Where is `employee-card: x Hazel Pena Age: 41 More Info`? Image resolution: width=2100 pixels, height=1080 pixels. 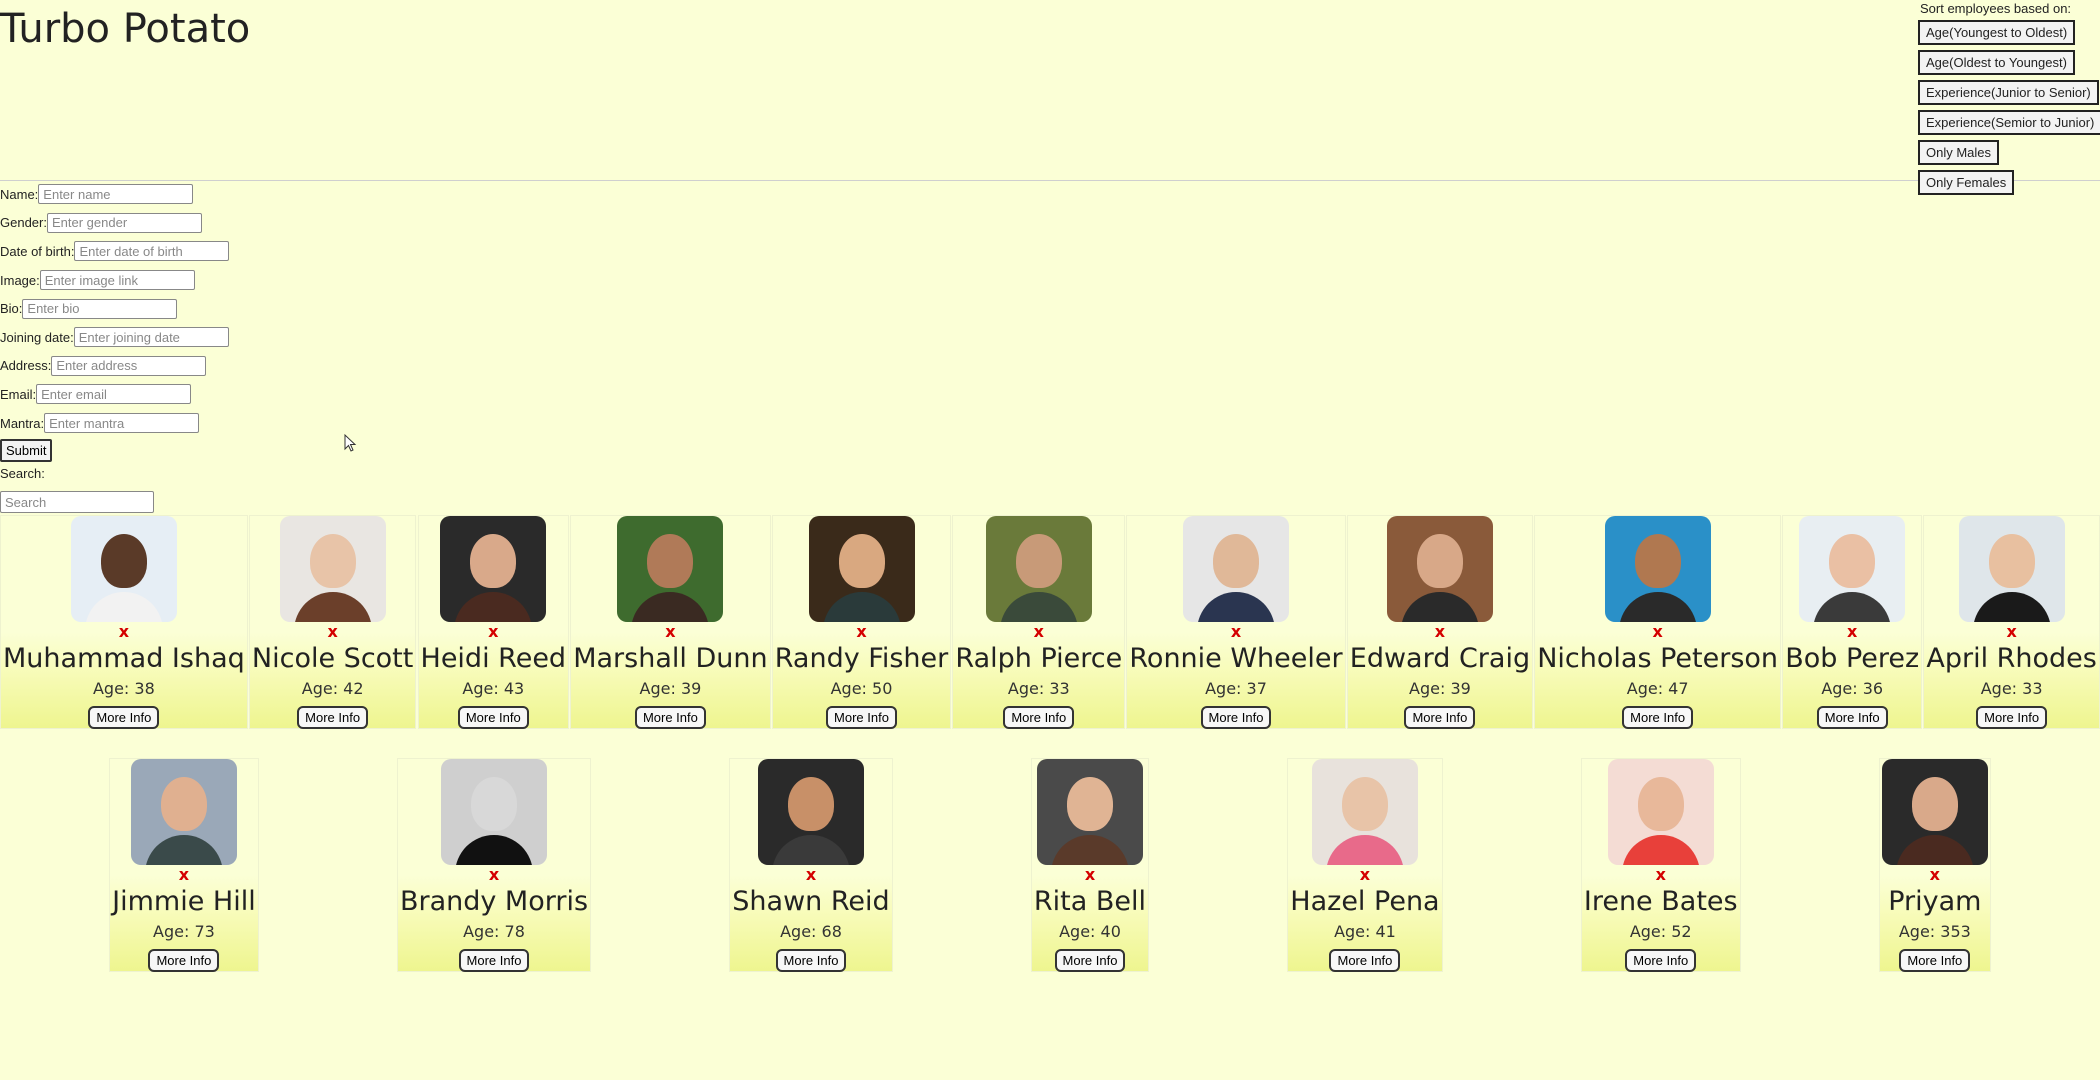 employee-card: x Hazel Pena Age: 41 More Info is located at coordinates (1365, 865).